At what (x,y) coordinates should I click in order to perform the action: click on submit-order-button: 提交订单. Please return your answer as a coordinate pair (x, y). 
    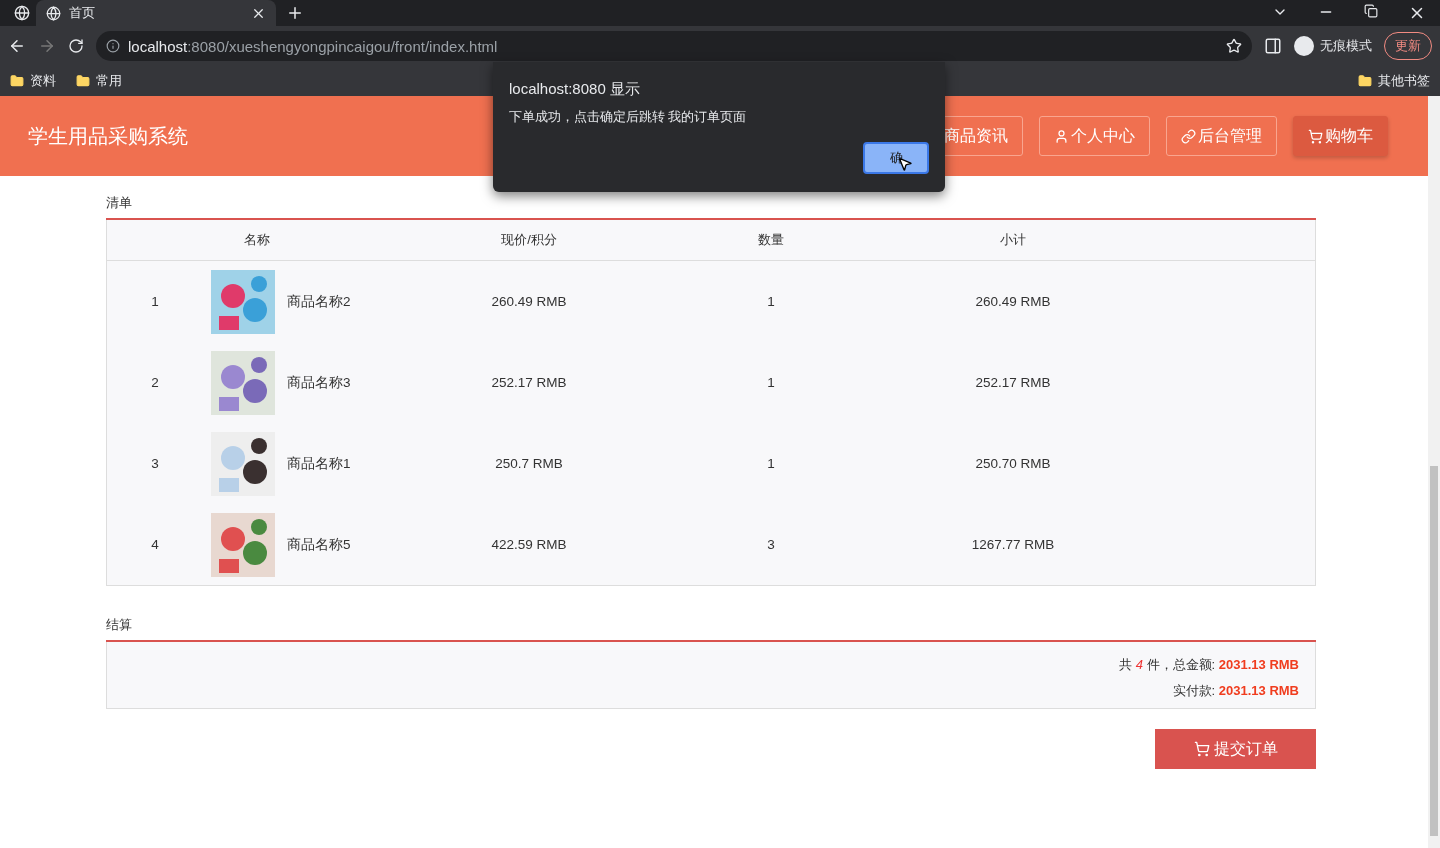
    Looking at the image, I should click on (1235, 749).